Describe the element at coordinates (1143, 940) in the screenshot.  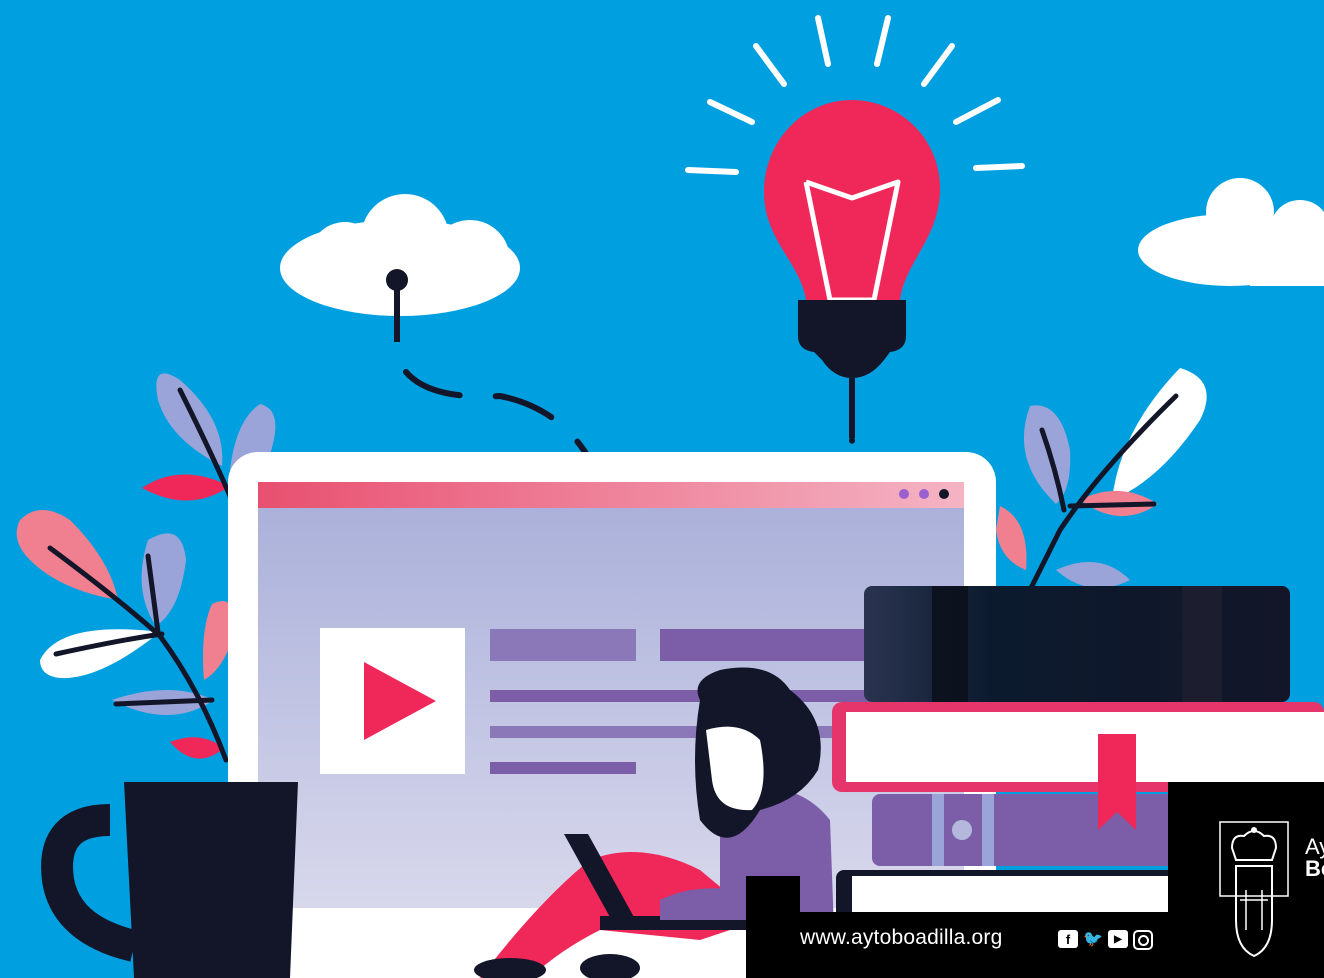
I see `instagram-icon` at that location.